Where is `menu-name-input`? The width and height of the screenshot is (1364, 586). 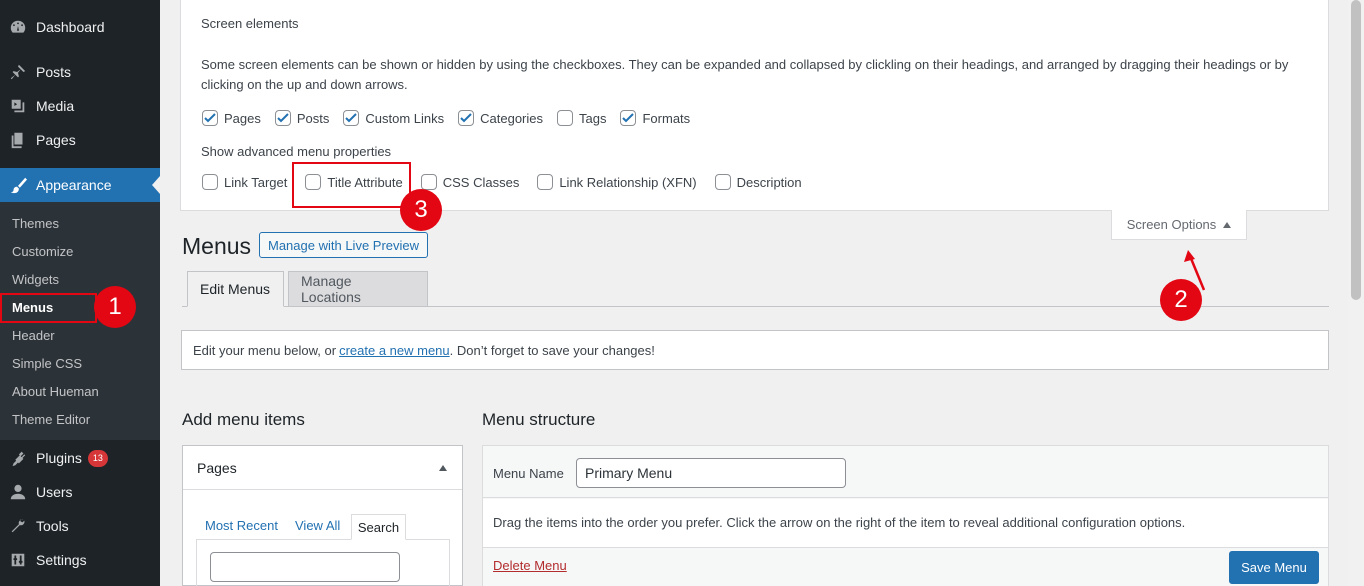
menu-name-input is located at coordinates (711, 473).